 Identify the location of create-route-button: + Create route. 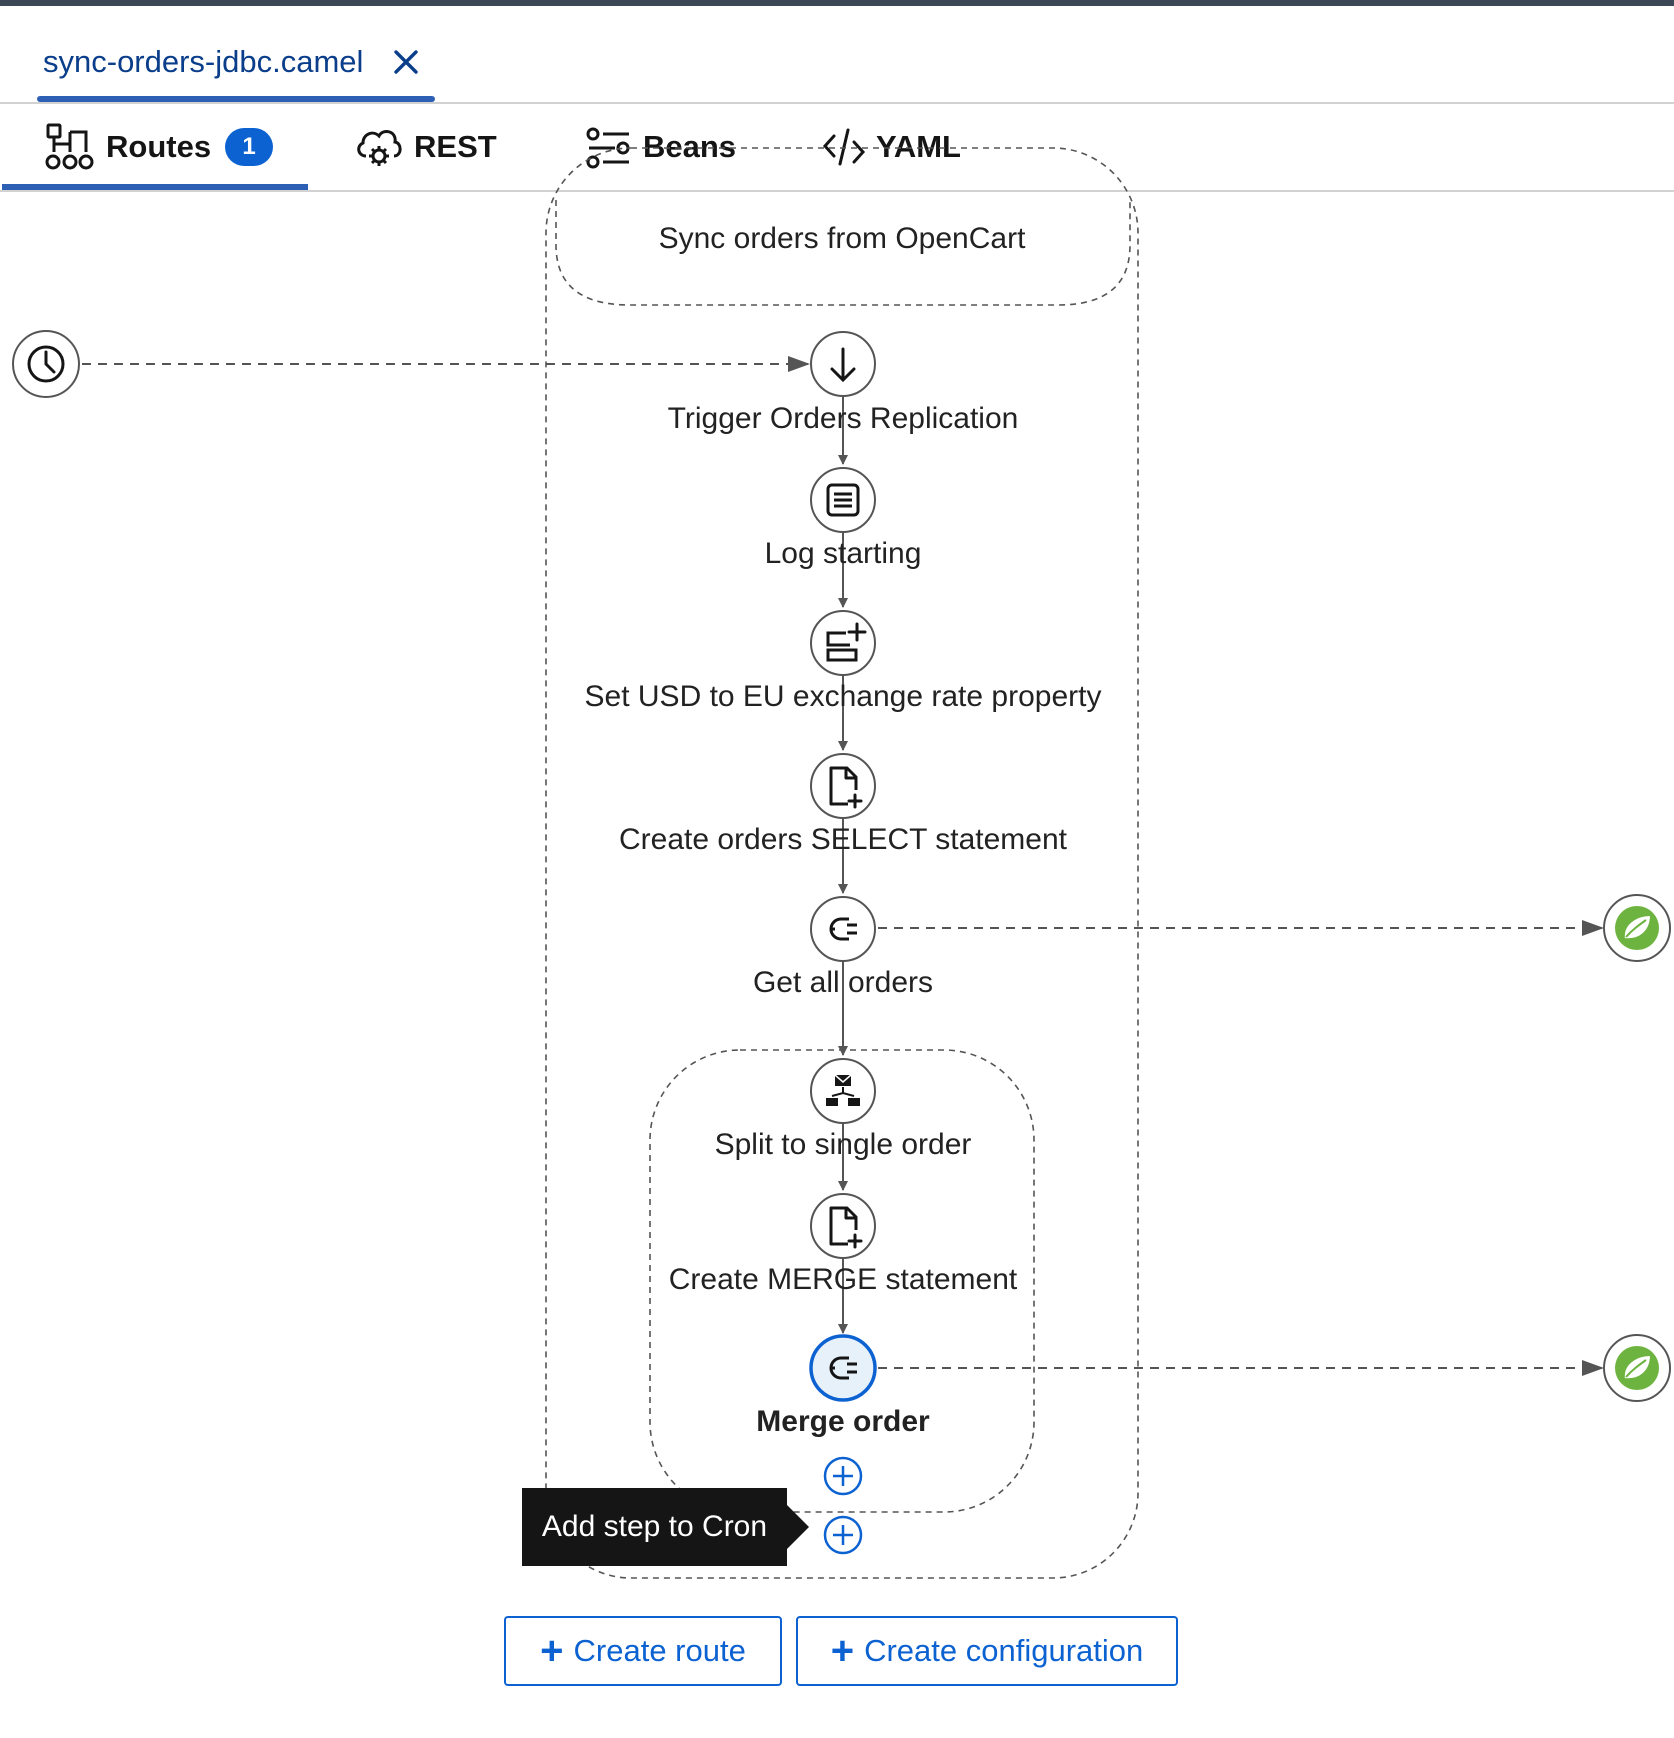
(643, 1651).